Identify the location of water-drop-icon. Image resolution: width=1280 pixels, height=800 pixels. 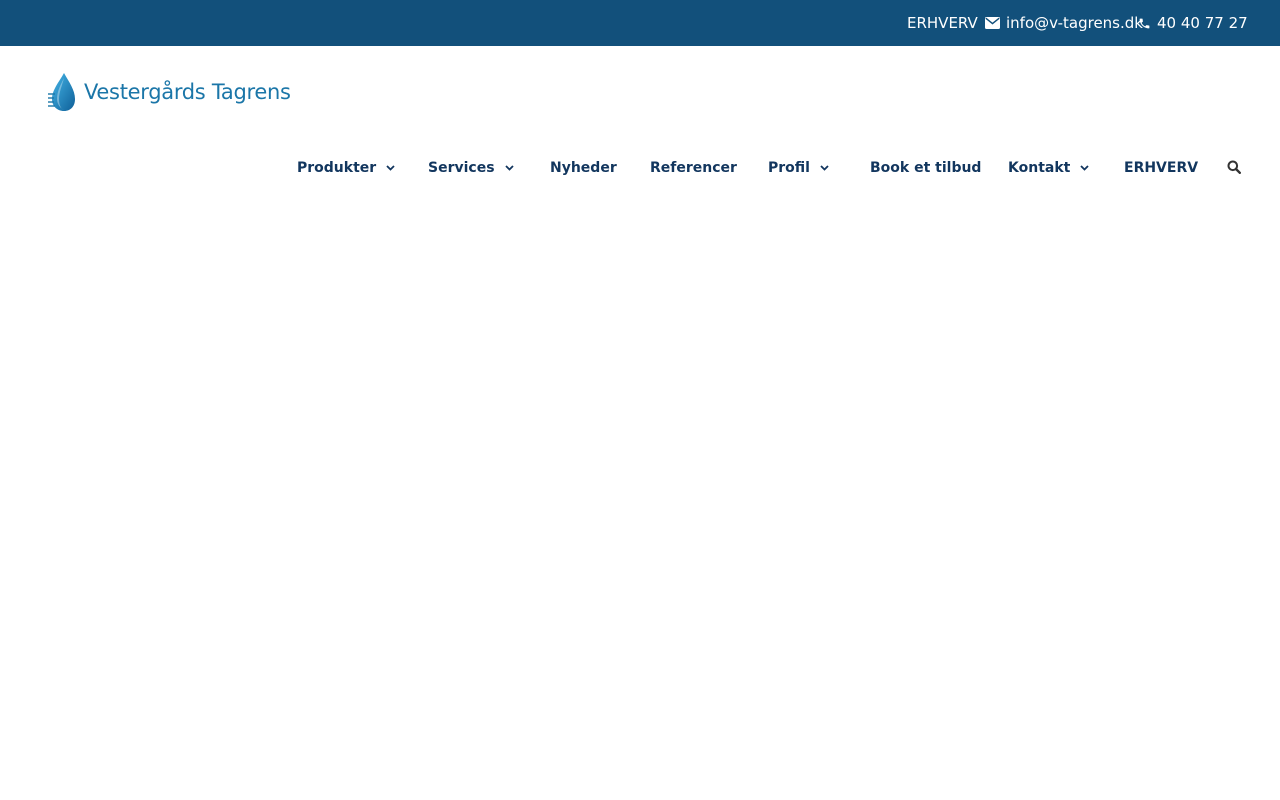
(62, 92).